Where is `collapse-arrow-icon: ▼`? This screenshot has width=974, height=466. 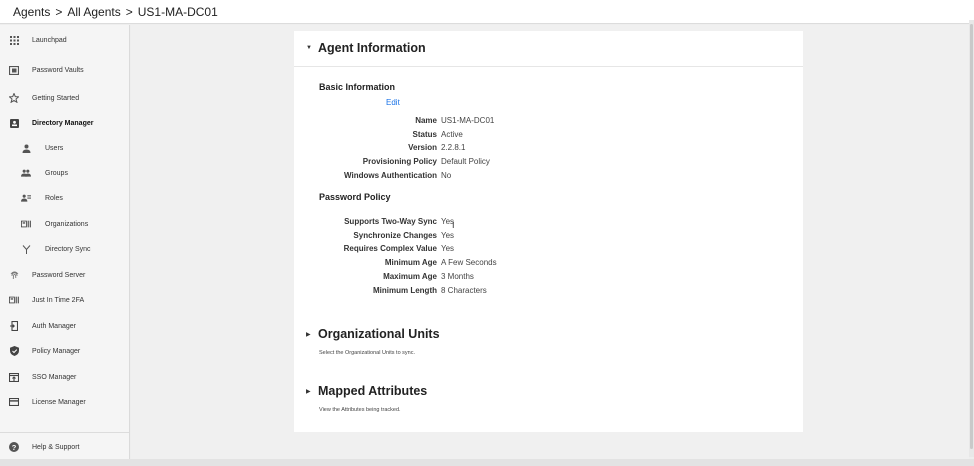 collapse-arrow-icon: ▼ is located at coordinates (309, 48).